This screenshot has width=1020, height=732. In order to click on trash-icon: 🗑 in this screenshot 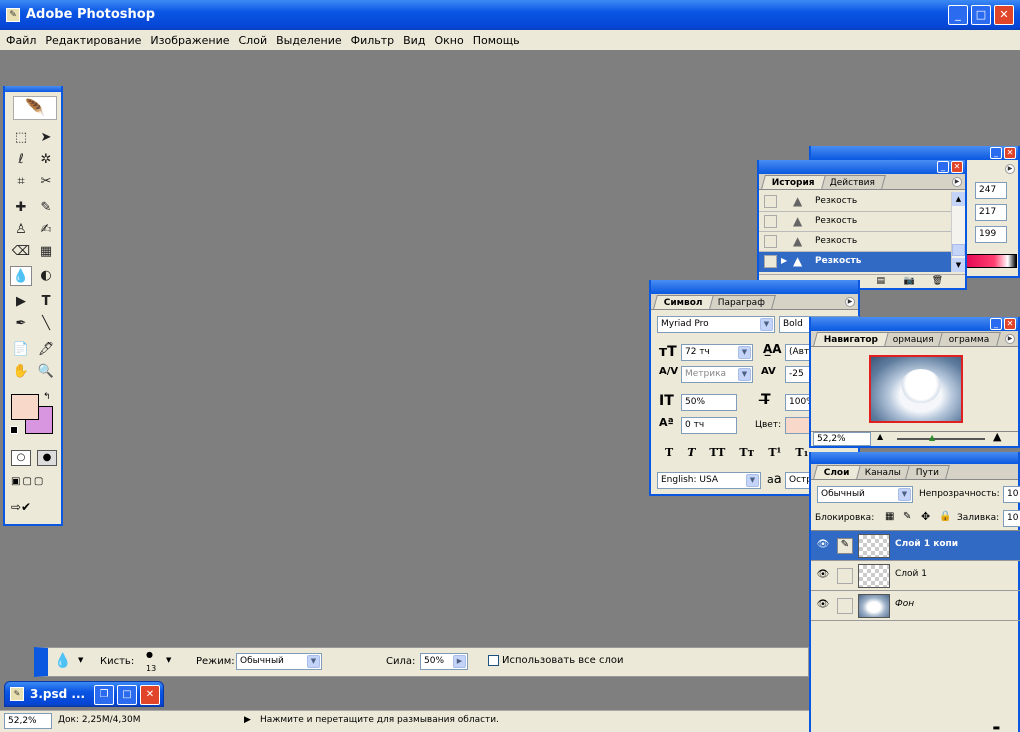, I will do `click(937, 281)`.